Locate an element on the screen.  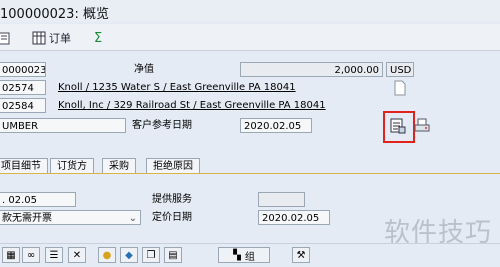
sold-to-id-field: 02574 is located at coordinates (23, 87).